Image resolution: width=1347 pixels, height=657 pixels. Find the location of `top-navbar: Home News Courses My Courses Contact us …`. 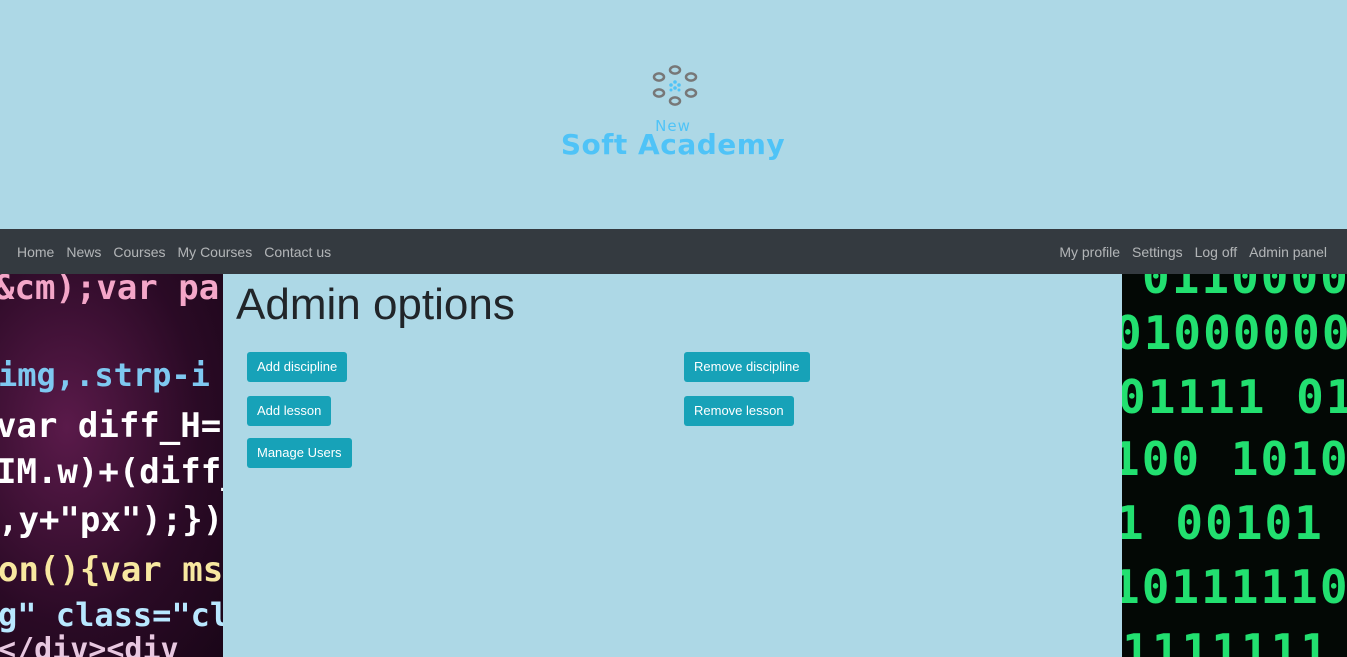

top-navbar: Home News Courses My Courses Contact us … is located at coordinates (673, 251).